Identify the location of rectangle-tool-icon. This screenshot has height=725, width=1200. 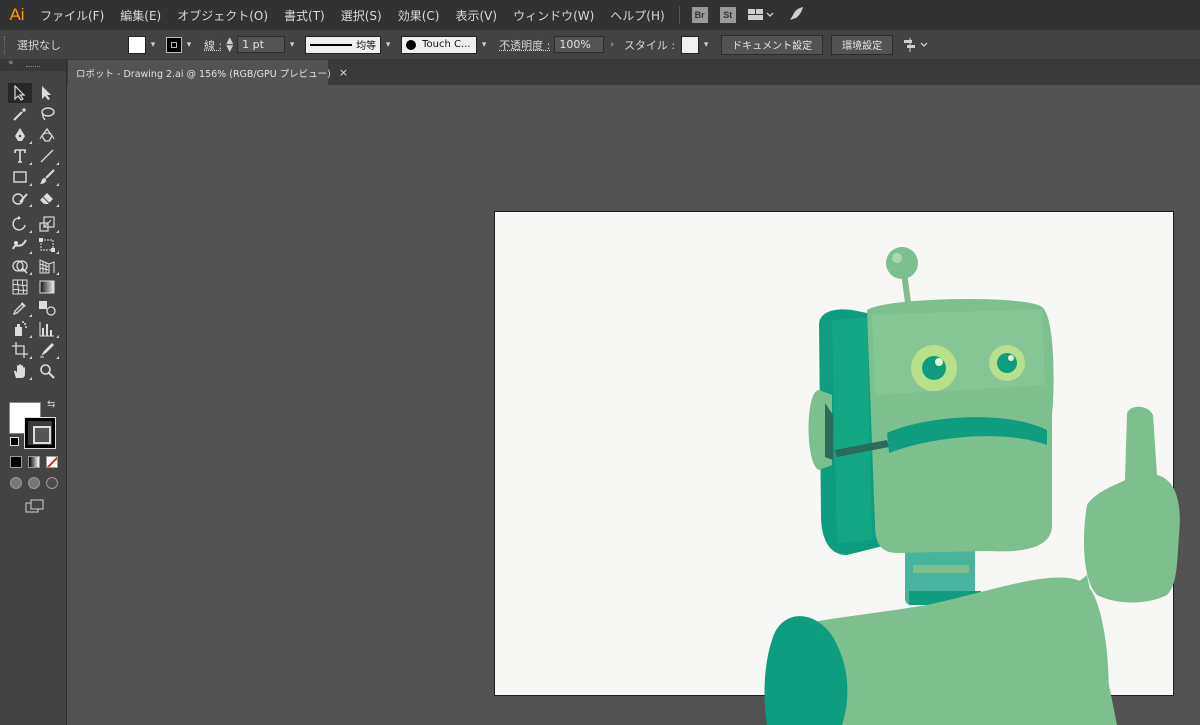
(20, 177).